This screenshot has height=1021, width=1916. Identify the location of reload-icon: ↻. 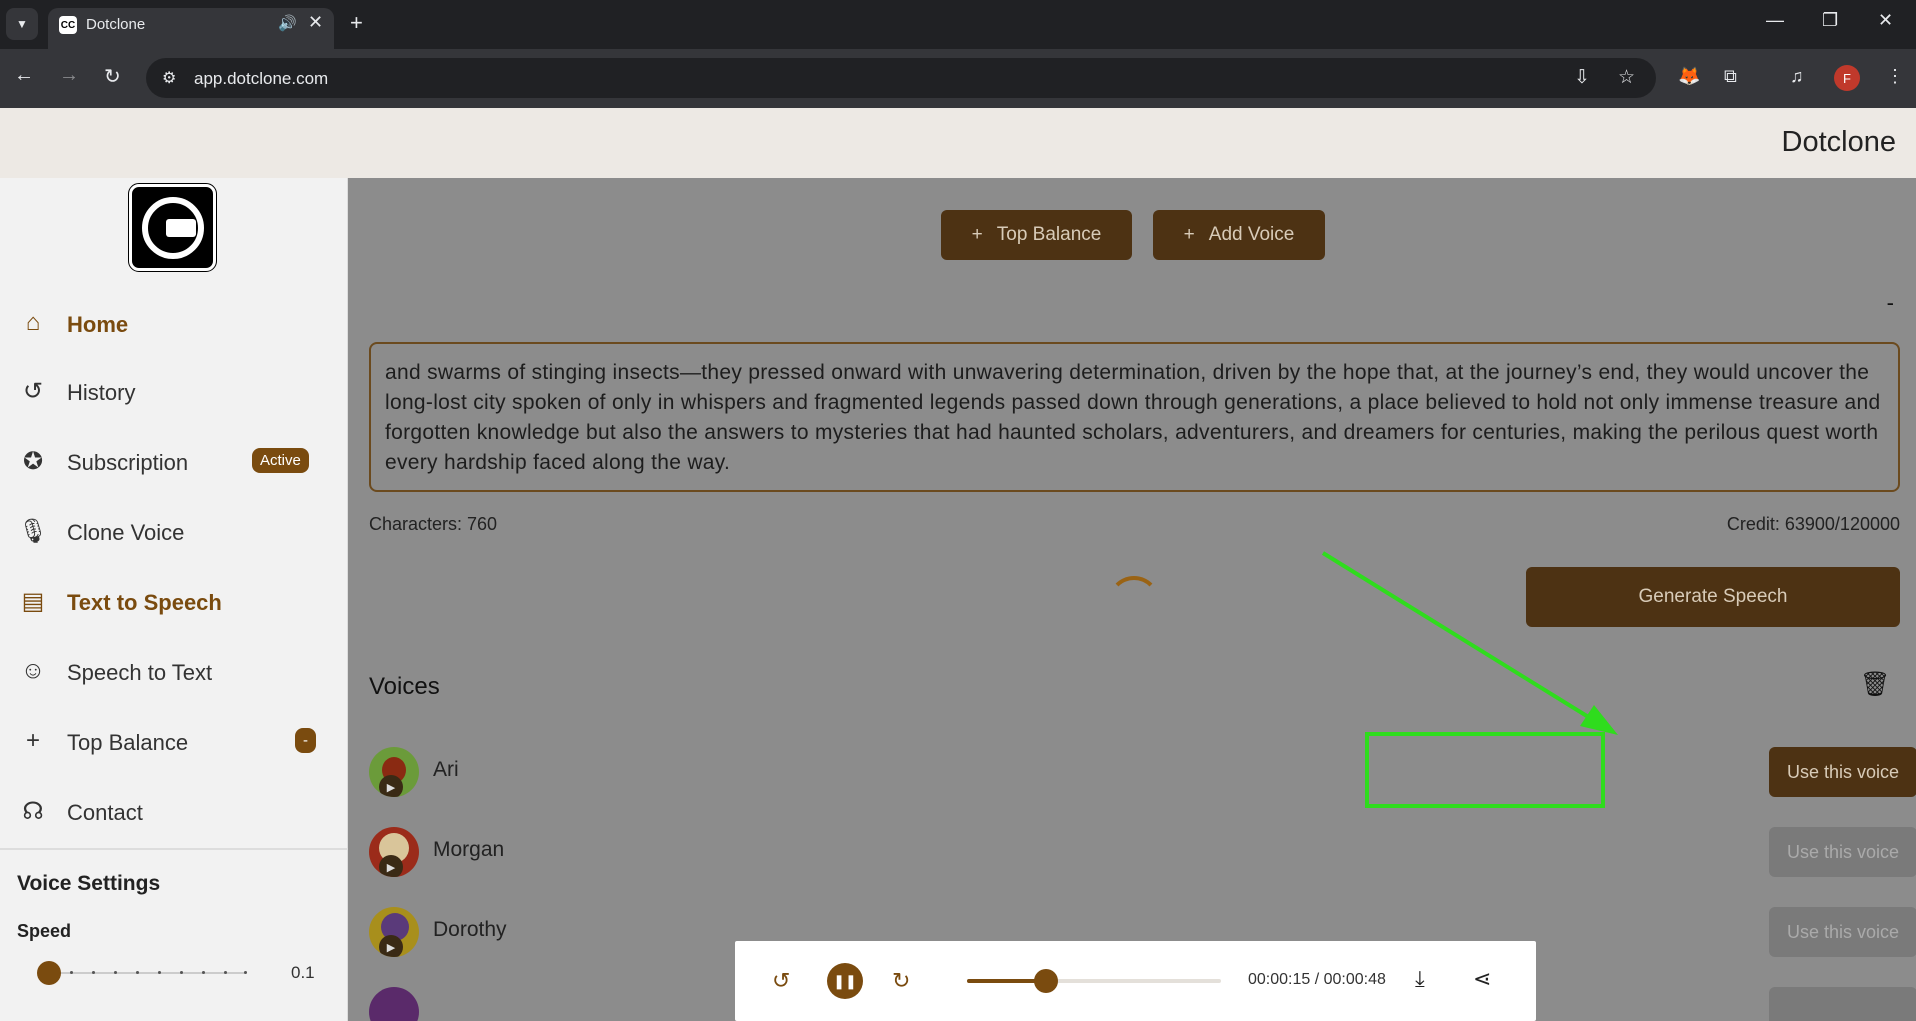
(112, 76).